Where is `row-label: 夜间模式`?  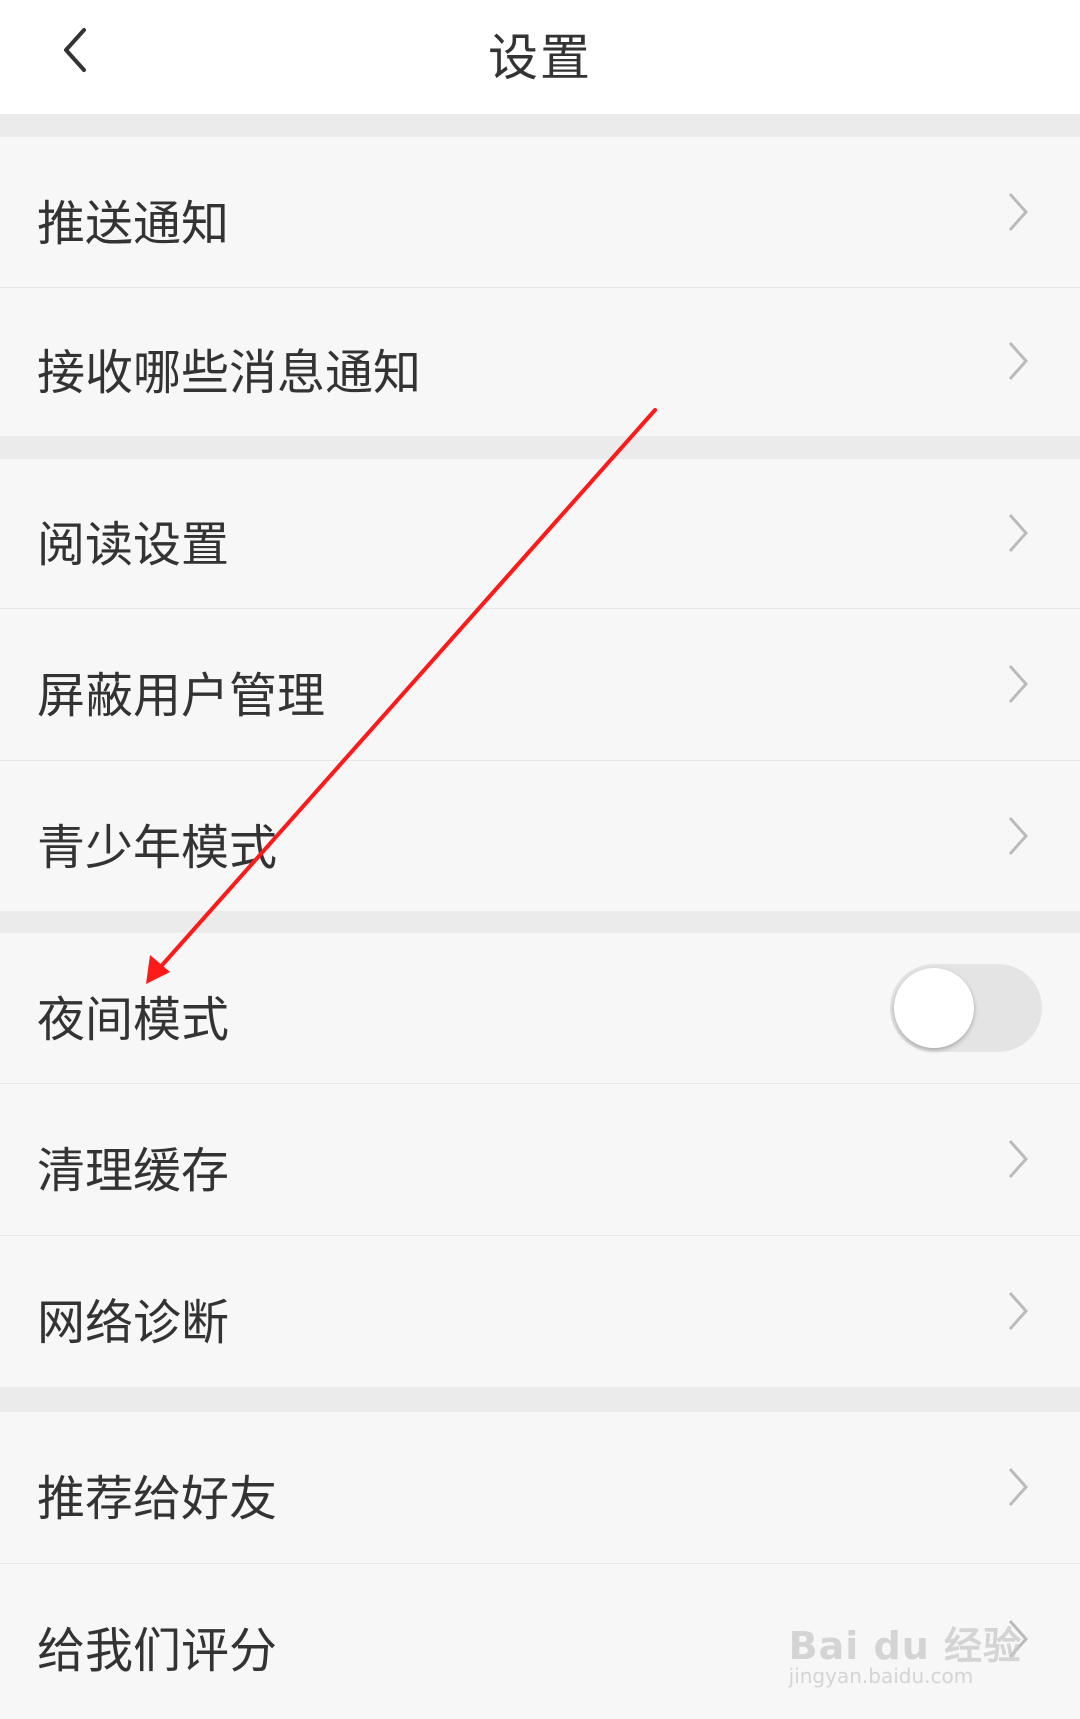 row-label: 夜间模式 is located at coordinates (133, 1020).